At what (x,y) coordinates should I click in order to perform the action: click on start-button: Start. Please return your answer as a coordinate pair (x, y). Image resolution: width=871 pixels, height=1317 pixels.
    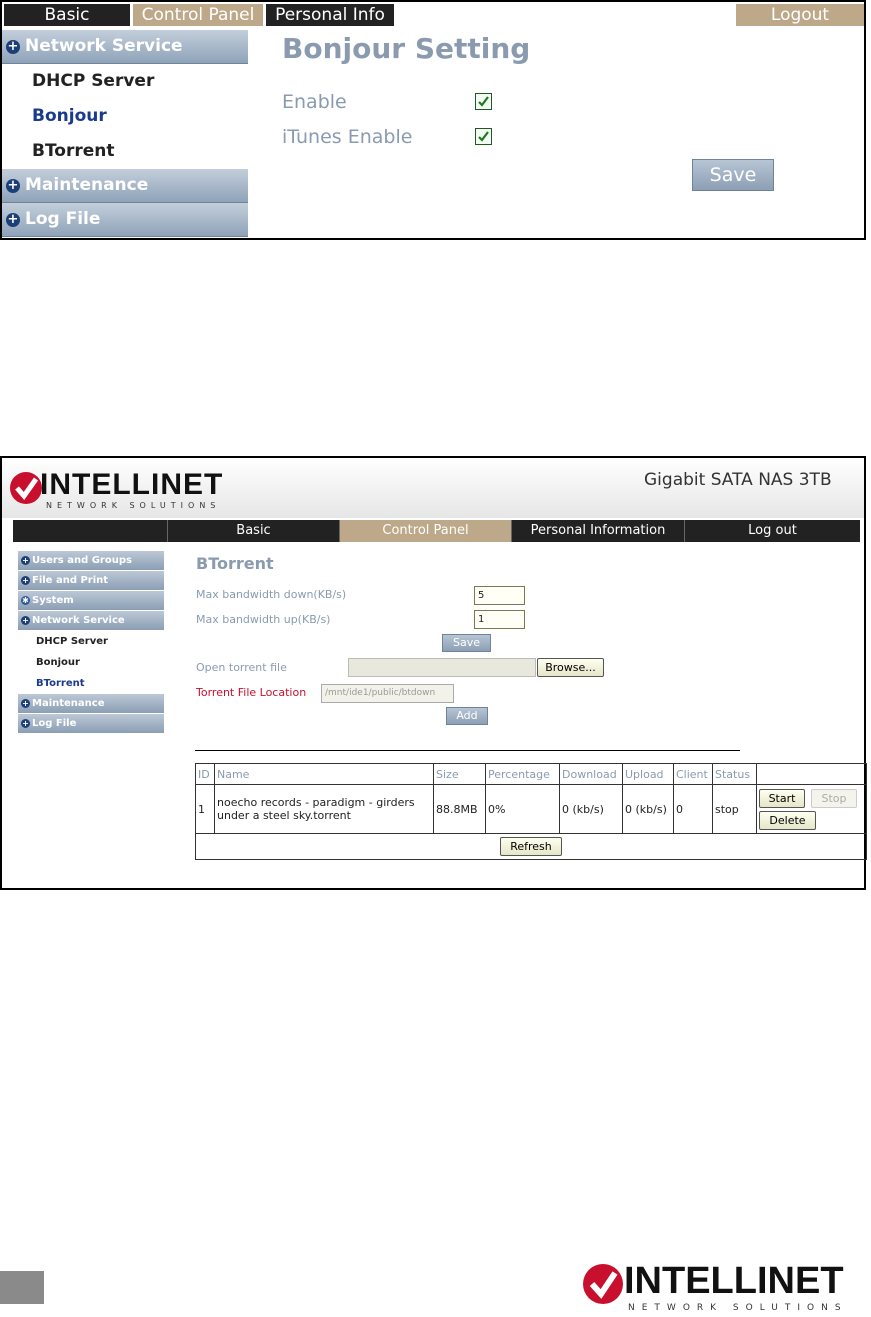
    Looking at the image, I should click on (782, 798).